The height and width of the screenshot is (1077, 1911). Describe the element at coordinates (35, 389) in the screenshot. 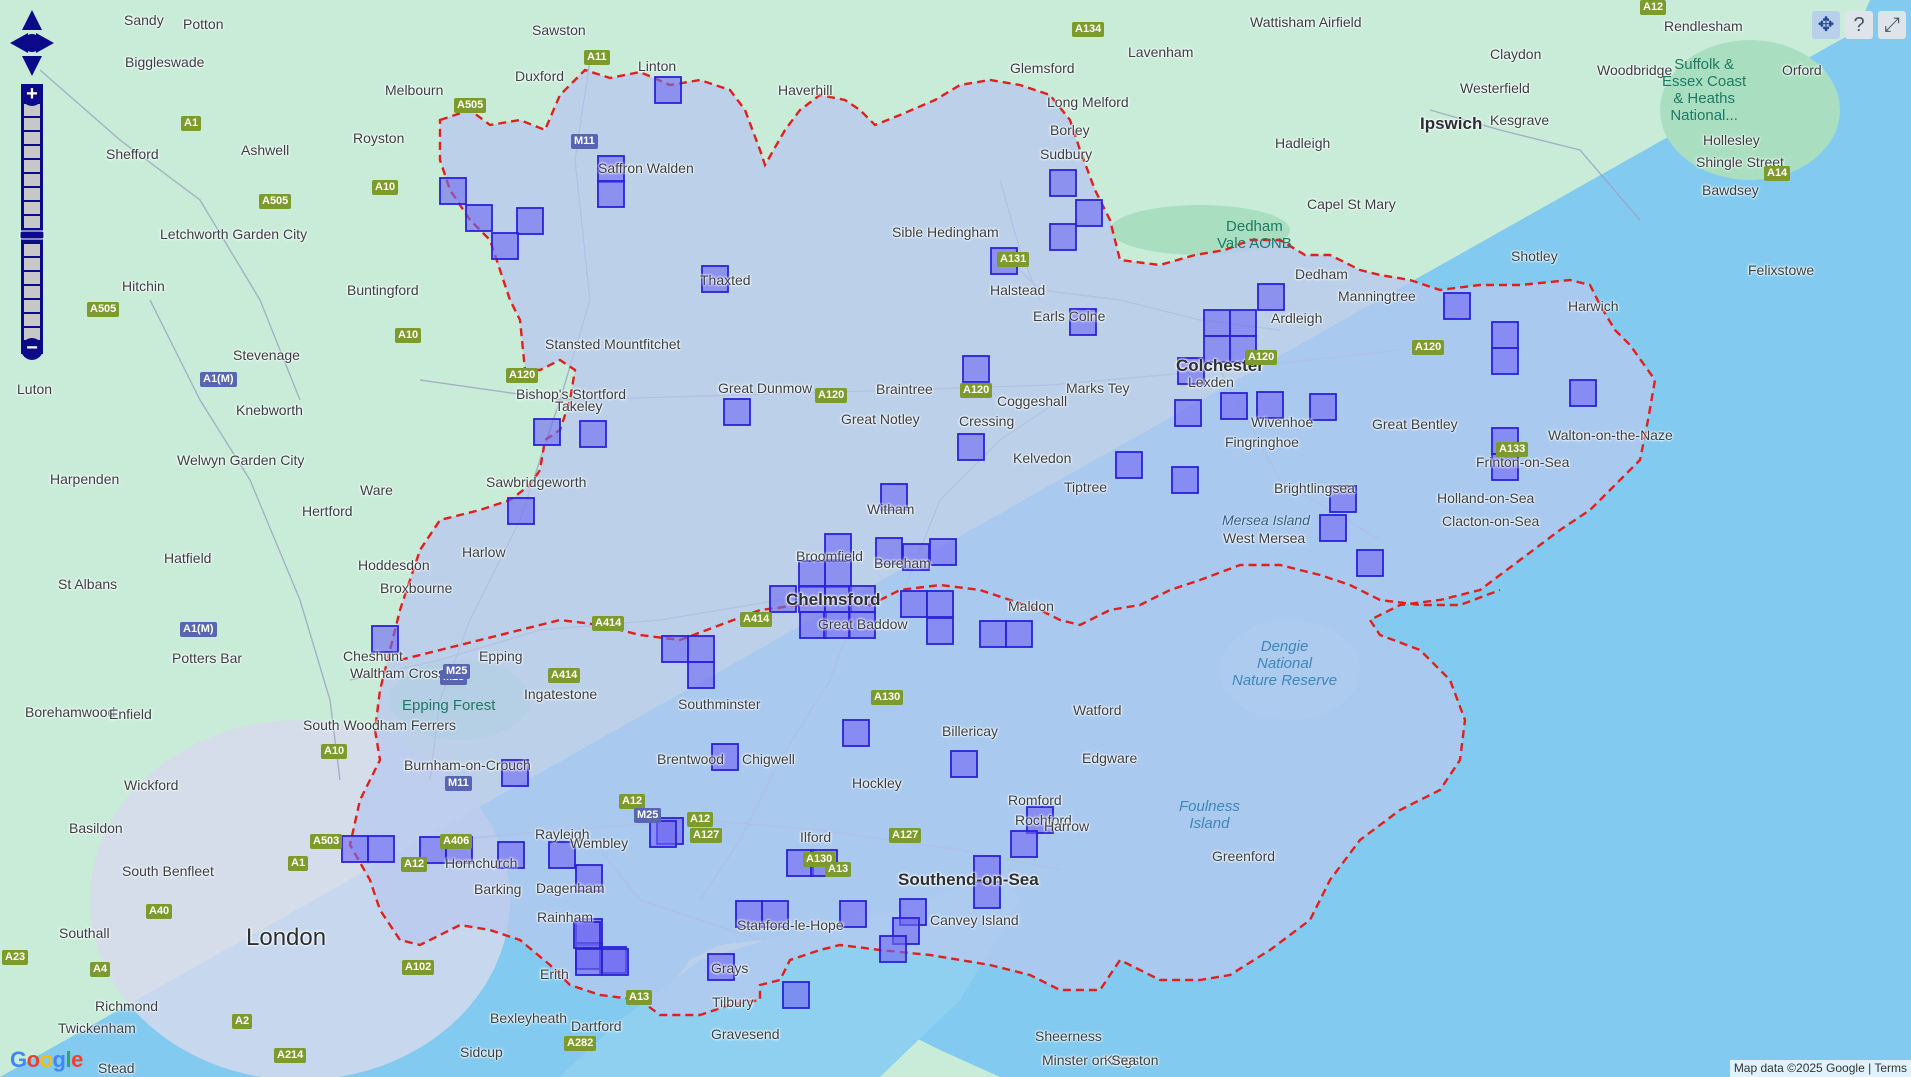

I see `place-label: Luton` at that location.